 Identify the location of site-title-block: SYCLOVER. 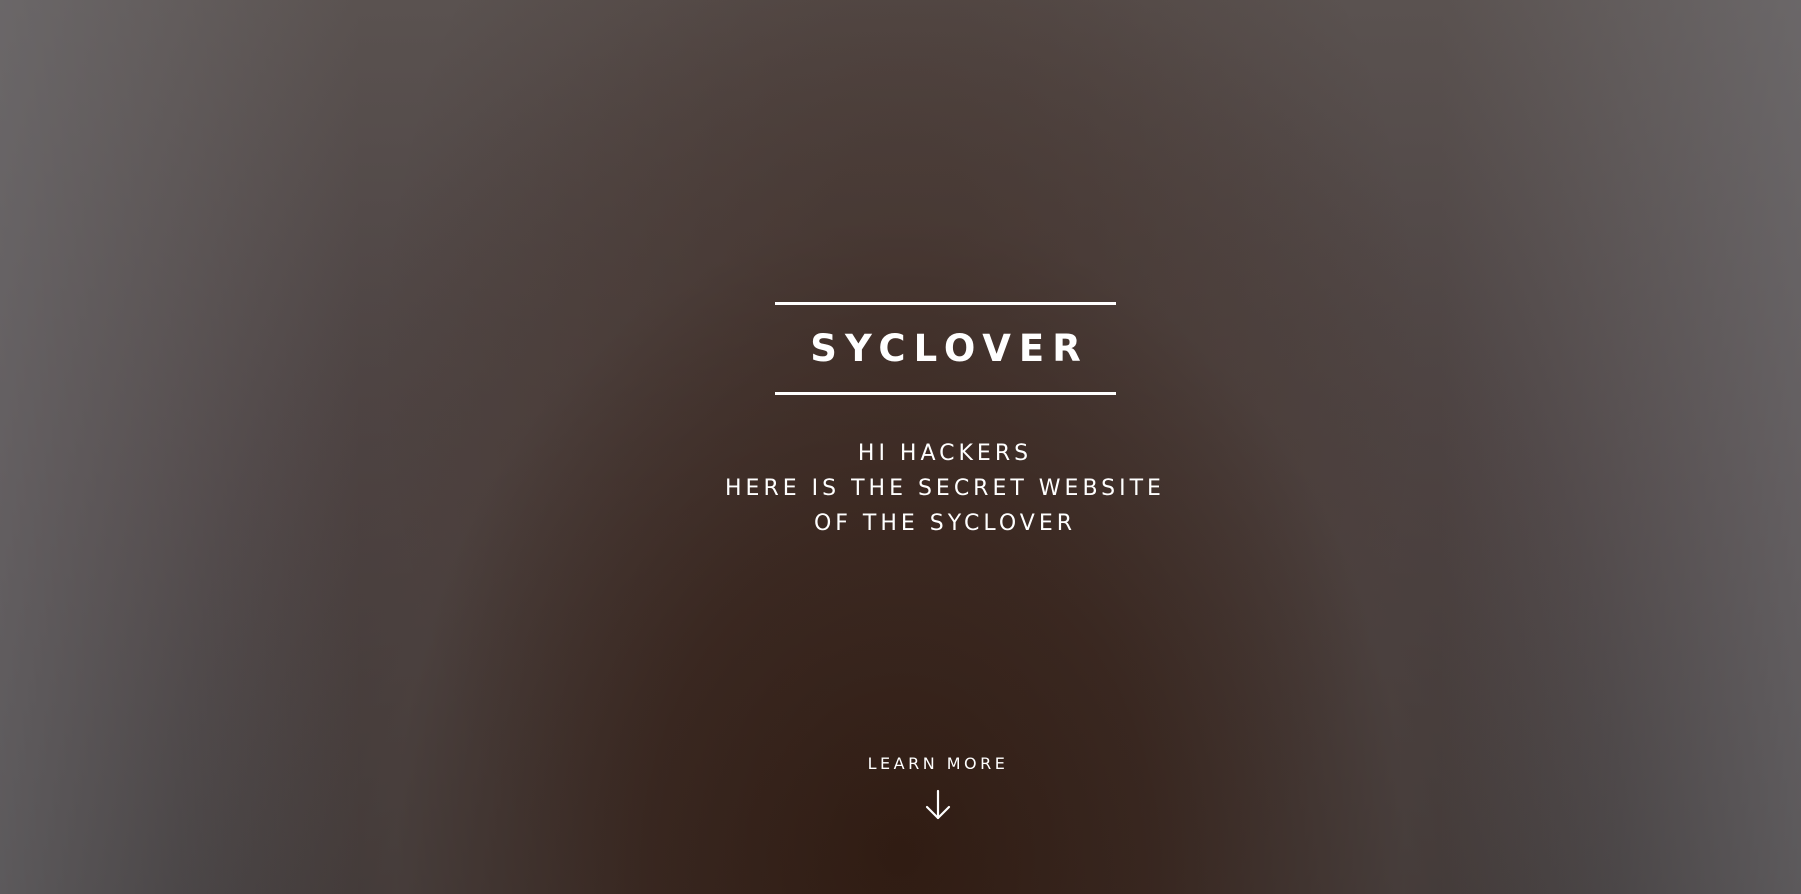
(945, 348).